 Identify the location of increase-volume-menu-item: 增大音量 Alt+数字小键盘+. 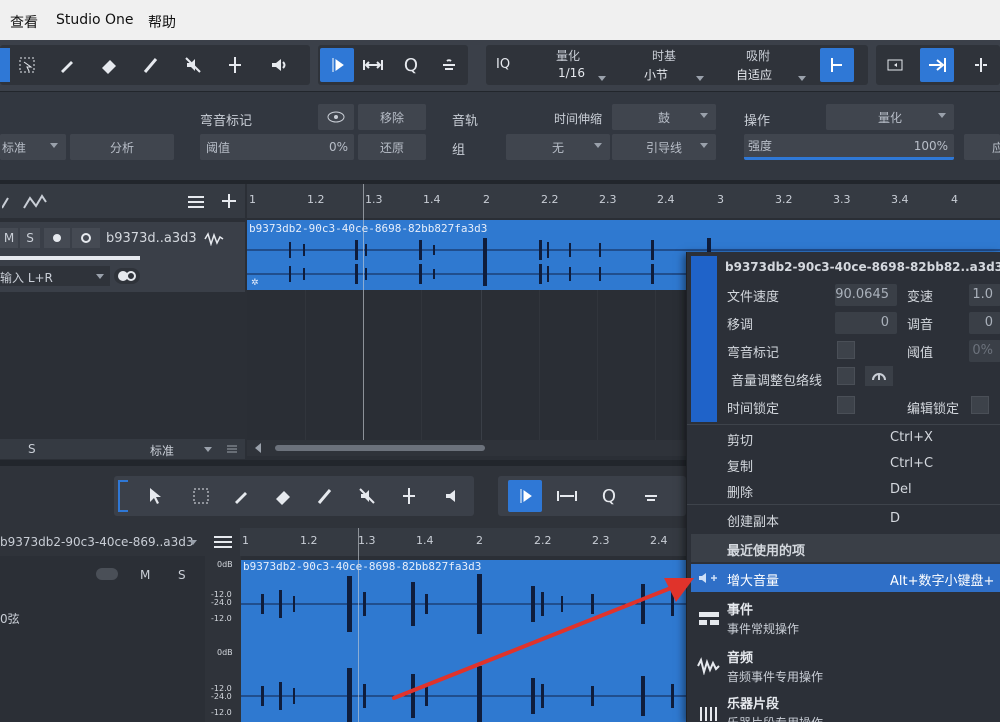
(845, 578).